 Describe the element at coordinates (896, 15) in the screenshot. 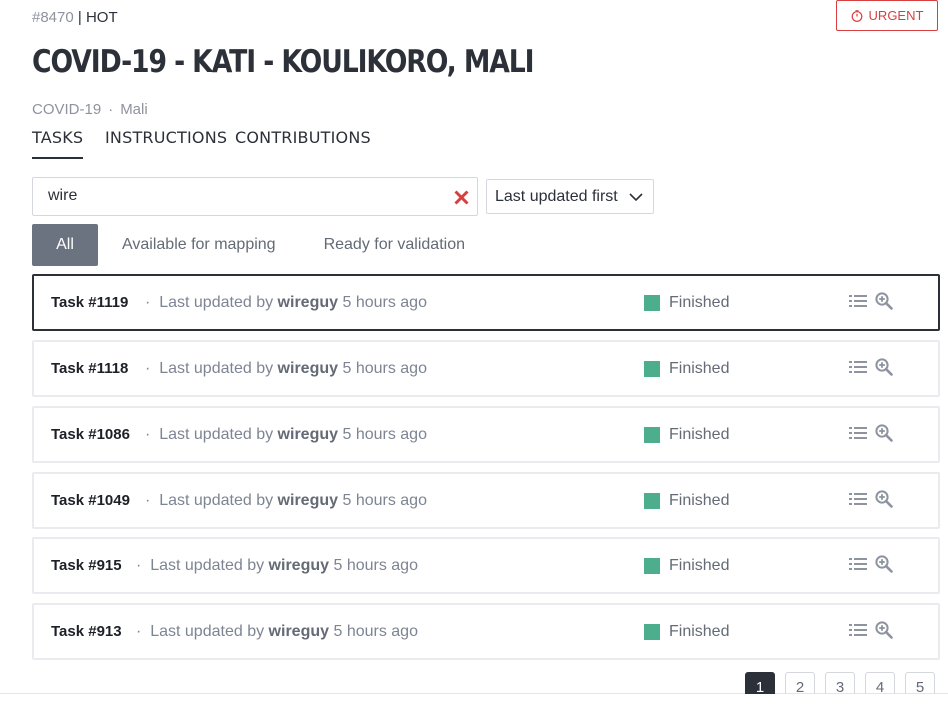

I see `urgent-label: URGENT` at that location.